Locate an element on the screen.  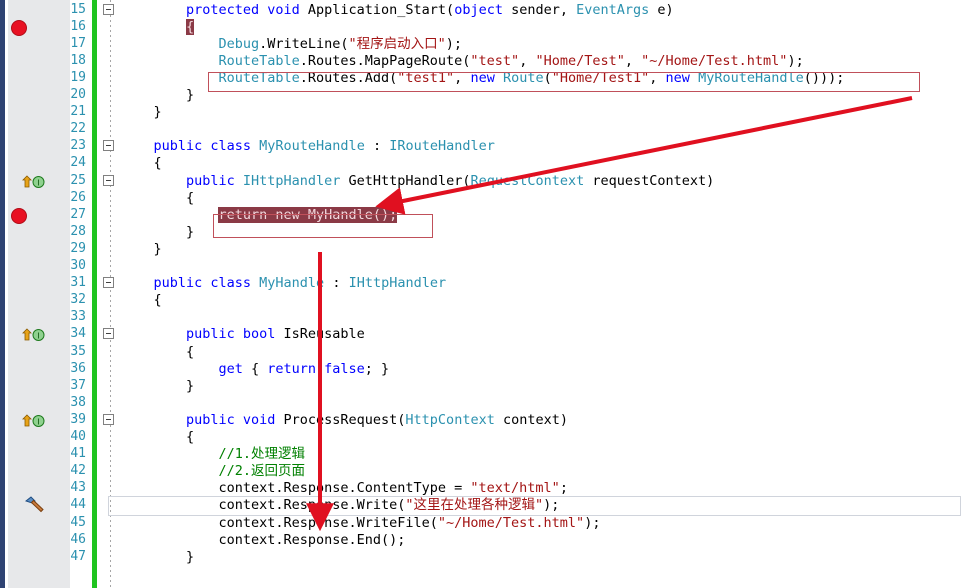
code-line-row: 30 is located at coordinates (480, 266).